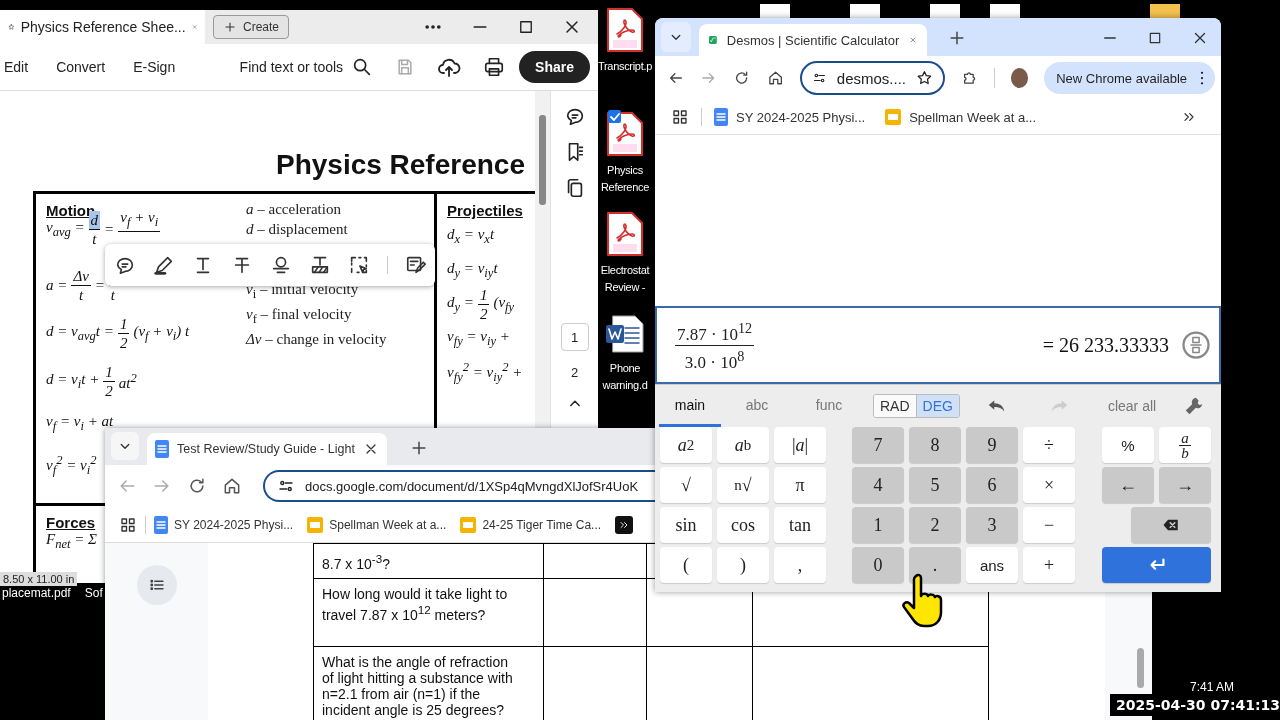  I want to click on browser-tab: Desmos | Scientific Calculator, so click(813, 40).